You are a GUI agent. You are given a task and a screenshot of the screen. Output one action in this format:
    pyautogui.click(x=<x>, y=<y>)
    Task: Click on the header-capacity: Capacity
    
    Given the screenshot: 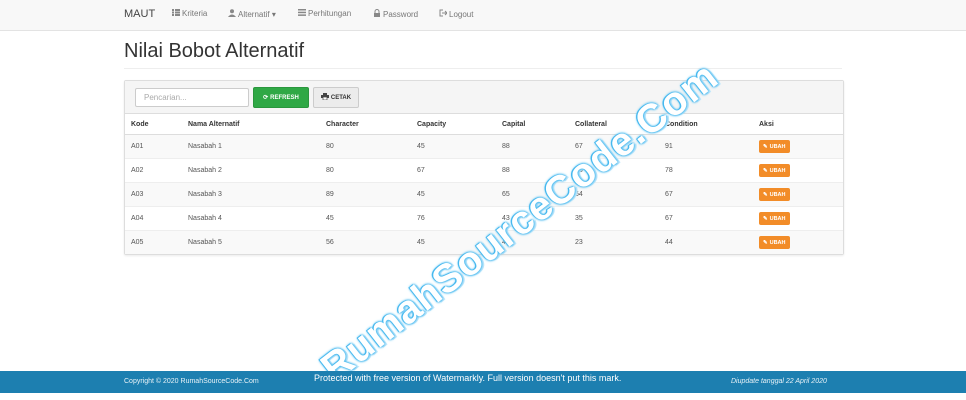 What is the action you would take?
    pyautogui.click(x=453, y=124)
    